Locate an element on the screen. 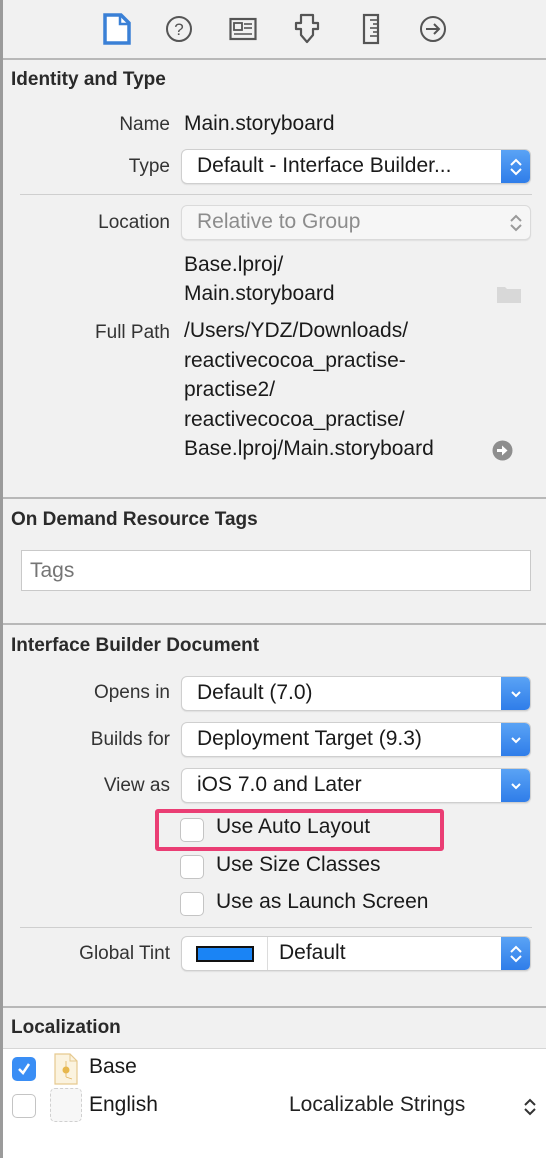 This screenshot has width=546, height=1158. view-as-popup: iOS 7.0 and Later is located at coordinates (356, 785).